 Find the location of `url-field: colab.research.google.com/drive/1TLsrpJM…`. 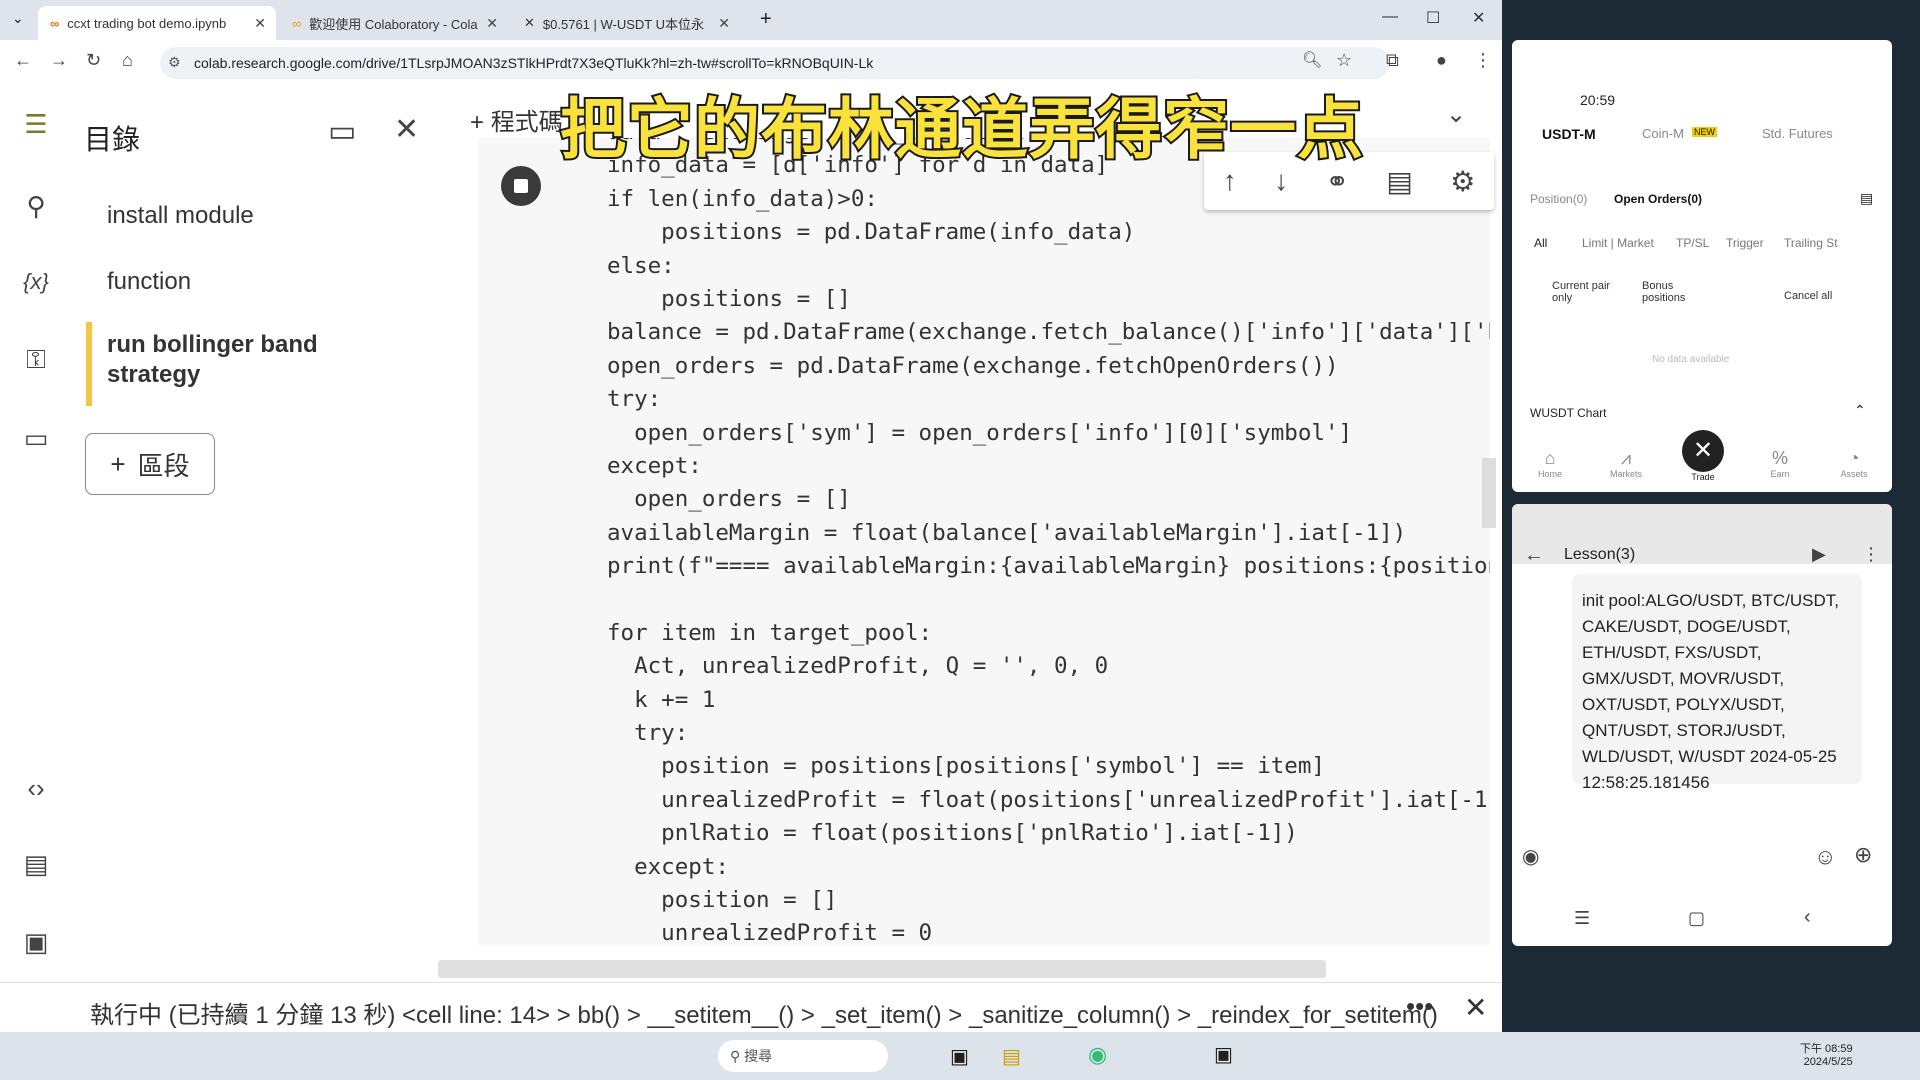

url-field: colab.research.google.com/drive/1TLsrpJM… is located at coordinates (775, 63).